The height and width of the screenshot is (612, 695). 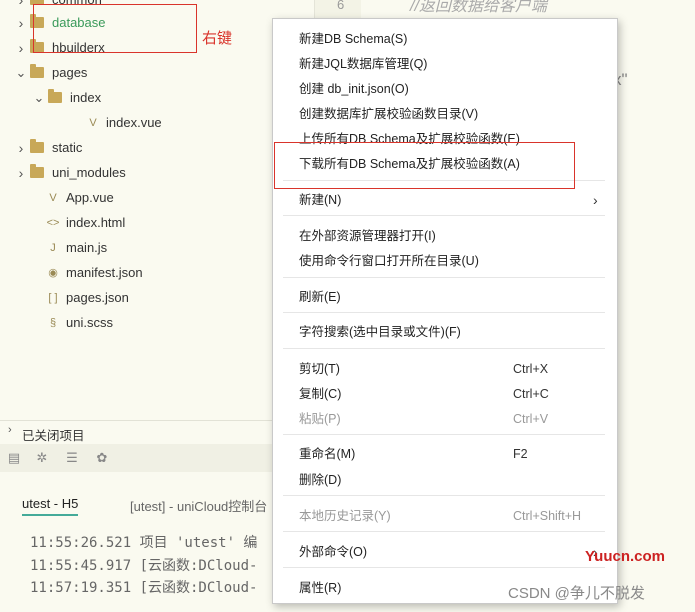 I want to click on search-list-icon: ☰, so click(x=72, y=458).